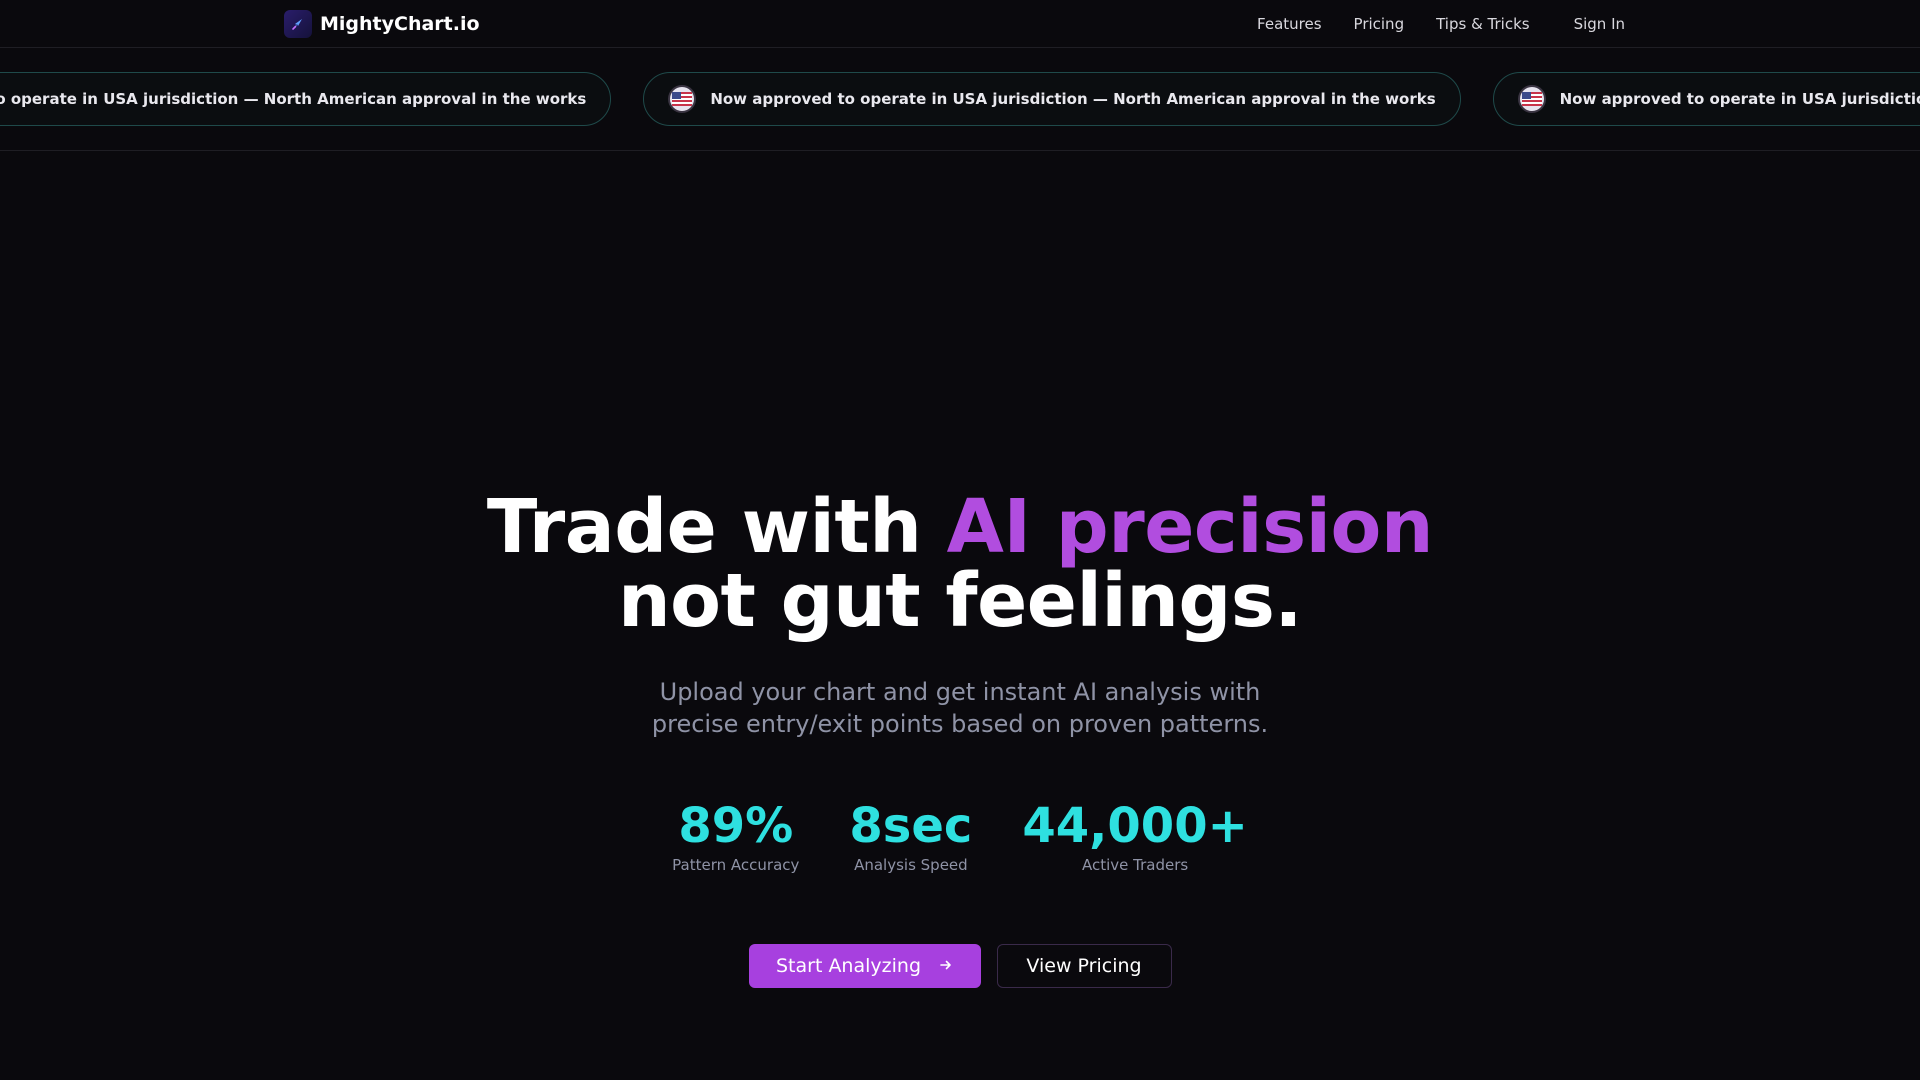  Describe the element at coordinates (298, 24) in the screenshot. I see `rocket-icon` at that location.